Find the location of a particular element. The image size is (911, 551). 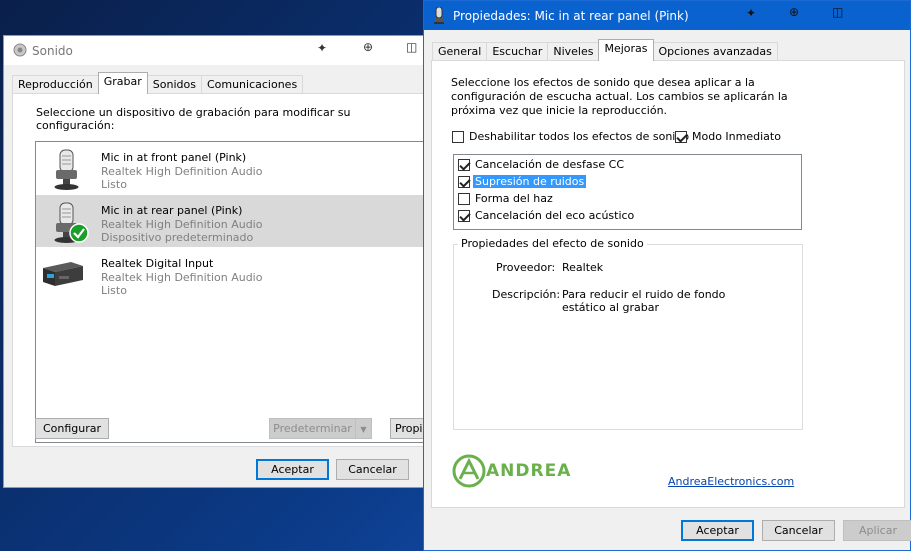

configure-button: Configurar is located at coordinates (72, 428).